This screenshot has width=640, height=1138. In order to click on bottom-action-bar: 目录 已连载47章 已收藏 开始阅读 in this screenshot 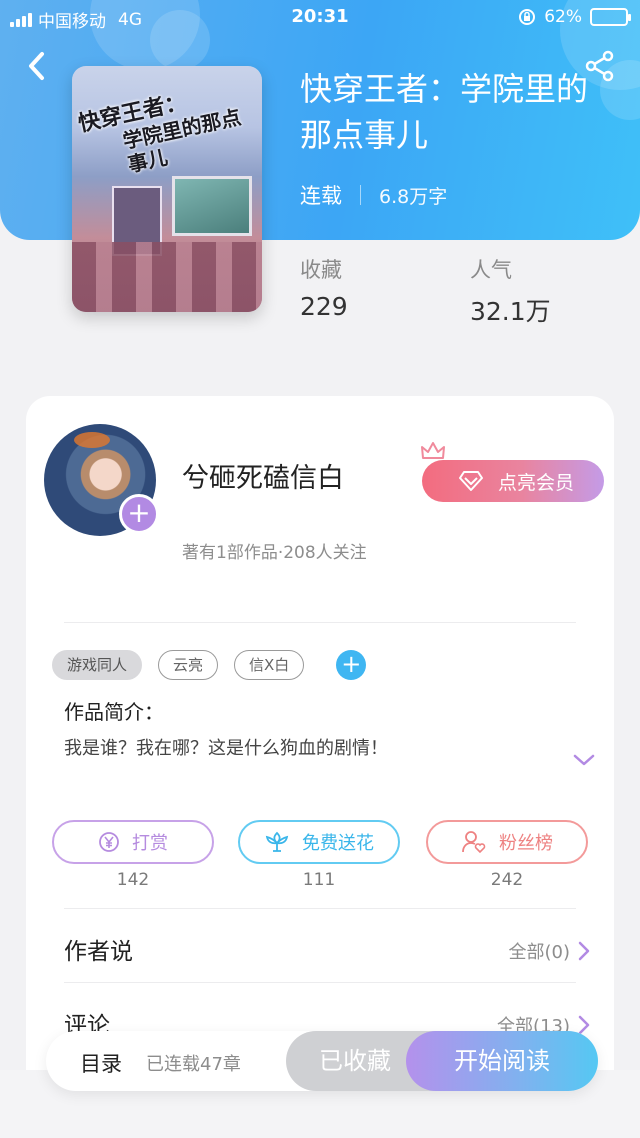, I will do `click(322, 1061)`.